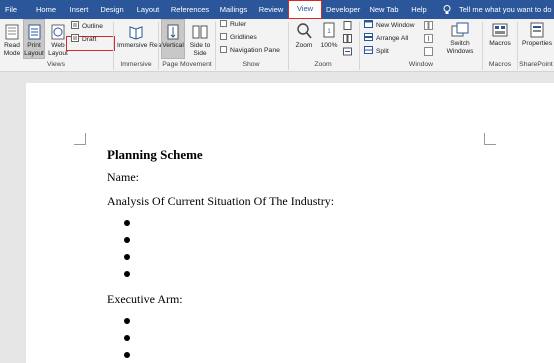 The width and height of the screenshot is (554, 363). Describe the element at coordinates (428, 51) in the screenshot. I see `reset-window-position-icon` at that location.